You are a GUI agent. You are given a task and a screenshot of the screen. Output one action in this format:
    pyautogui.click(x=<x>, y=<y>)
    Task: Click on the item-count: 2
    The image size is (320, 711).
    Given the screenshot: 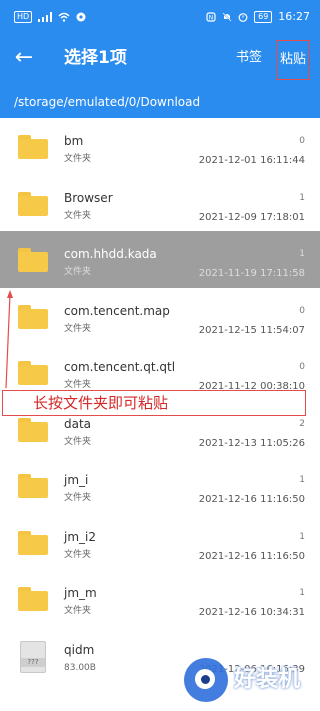 What is the action you would take?
    pyautogui.click(x=302, y=423)
    